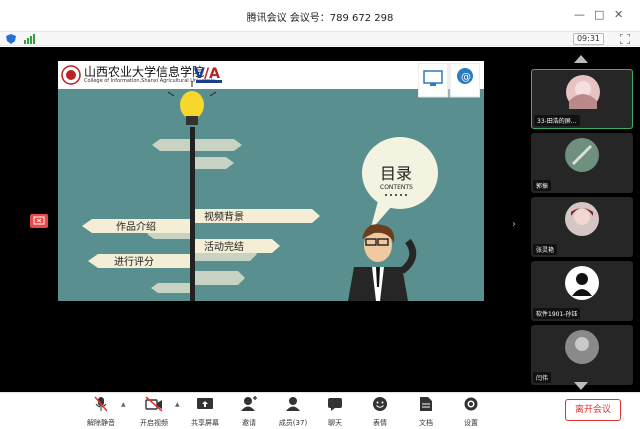 This screenshot has height=429, width=640. I want to click on invite-icon, so click(249, 403).